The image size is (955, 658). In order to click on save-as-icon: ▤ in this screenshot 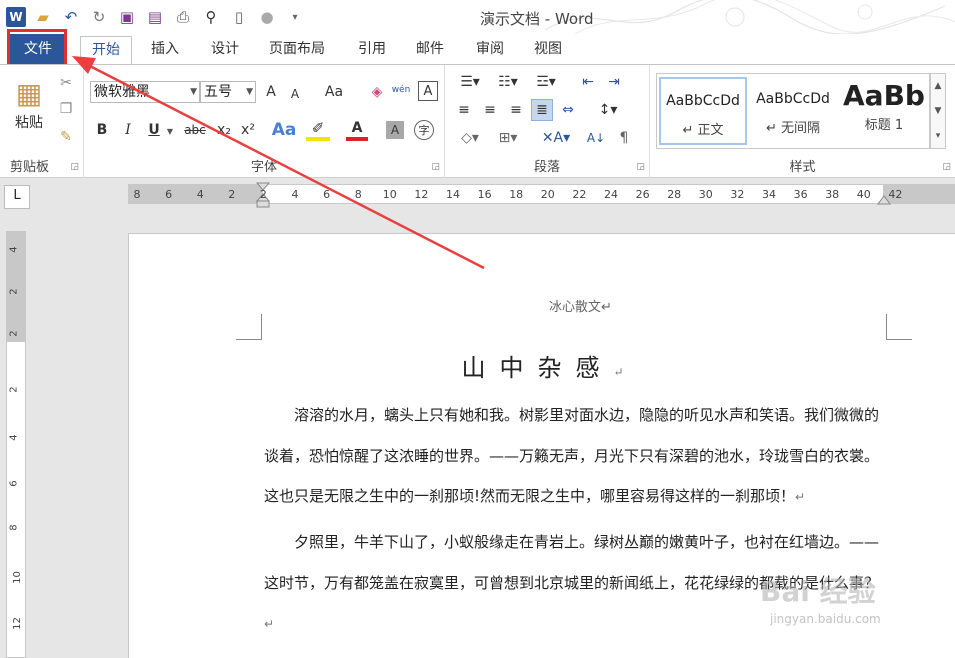, I will do `click(155, 17)`.